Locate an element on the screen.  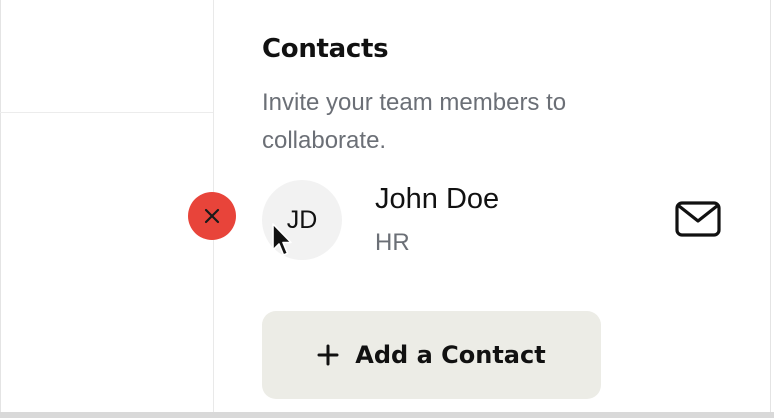
add-contact-label: Add a Contact is located at coordinates (450, 355).